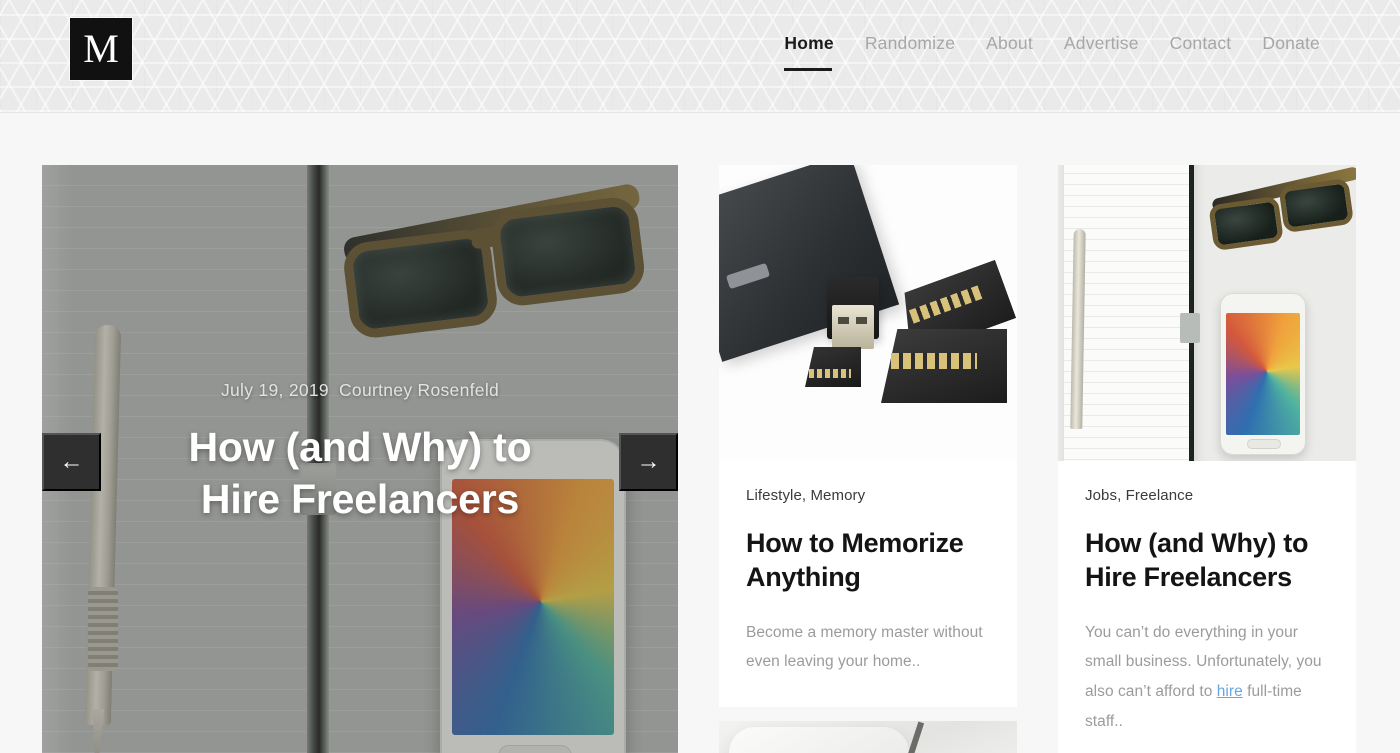 Image resolution: width=1400 pixels, height=753 pixels. I want to click on post-title: How (and Why) to Hire Freelancers, so click(1207, 560).